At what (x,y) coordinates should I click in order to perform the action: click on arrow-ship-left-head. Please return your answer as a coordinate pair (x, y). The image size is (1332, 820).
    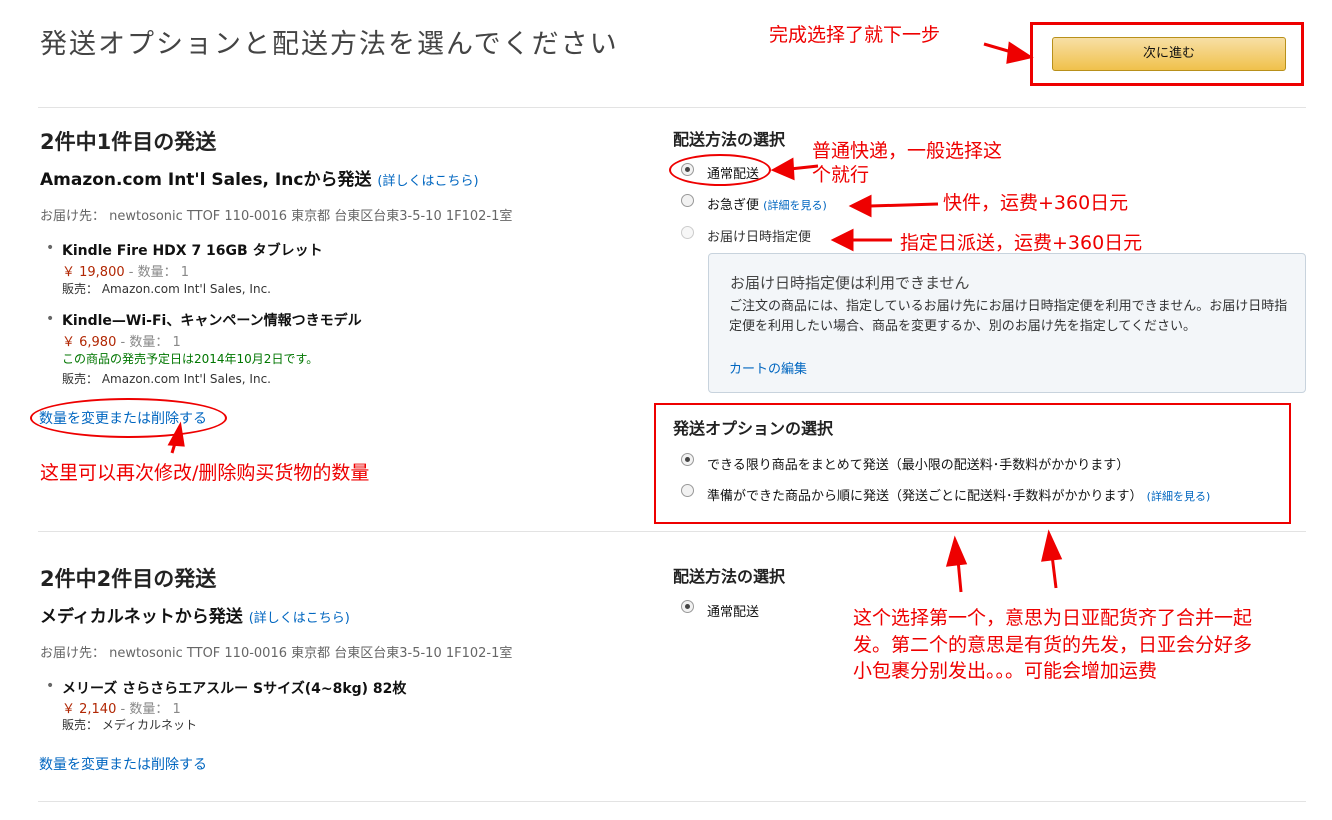
    Looking at the image, I should click on (956, 551).